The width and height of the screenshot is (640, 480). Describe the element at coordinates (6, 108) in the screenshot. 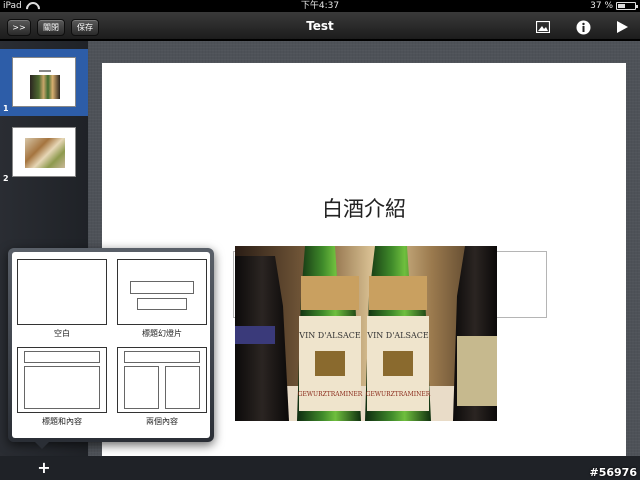

I see `slide-number: 1` at that location.